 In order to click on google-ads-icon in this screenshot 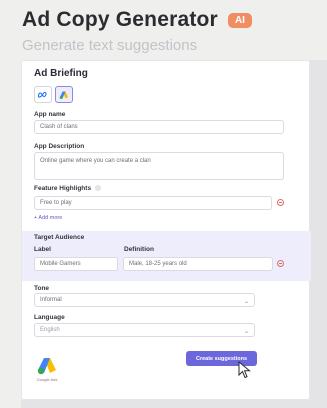, I will do `click(63, 95)`.